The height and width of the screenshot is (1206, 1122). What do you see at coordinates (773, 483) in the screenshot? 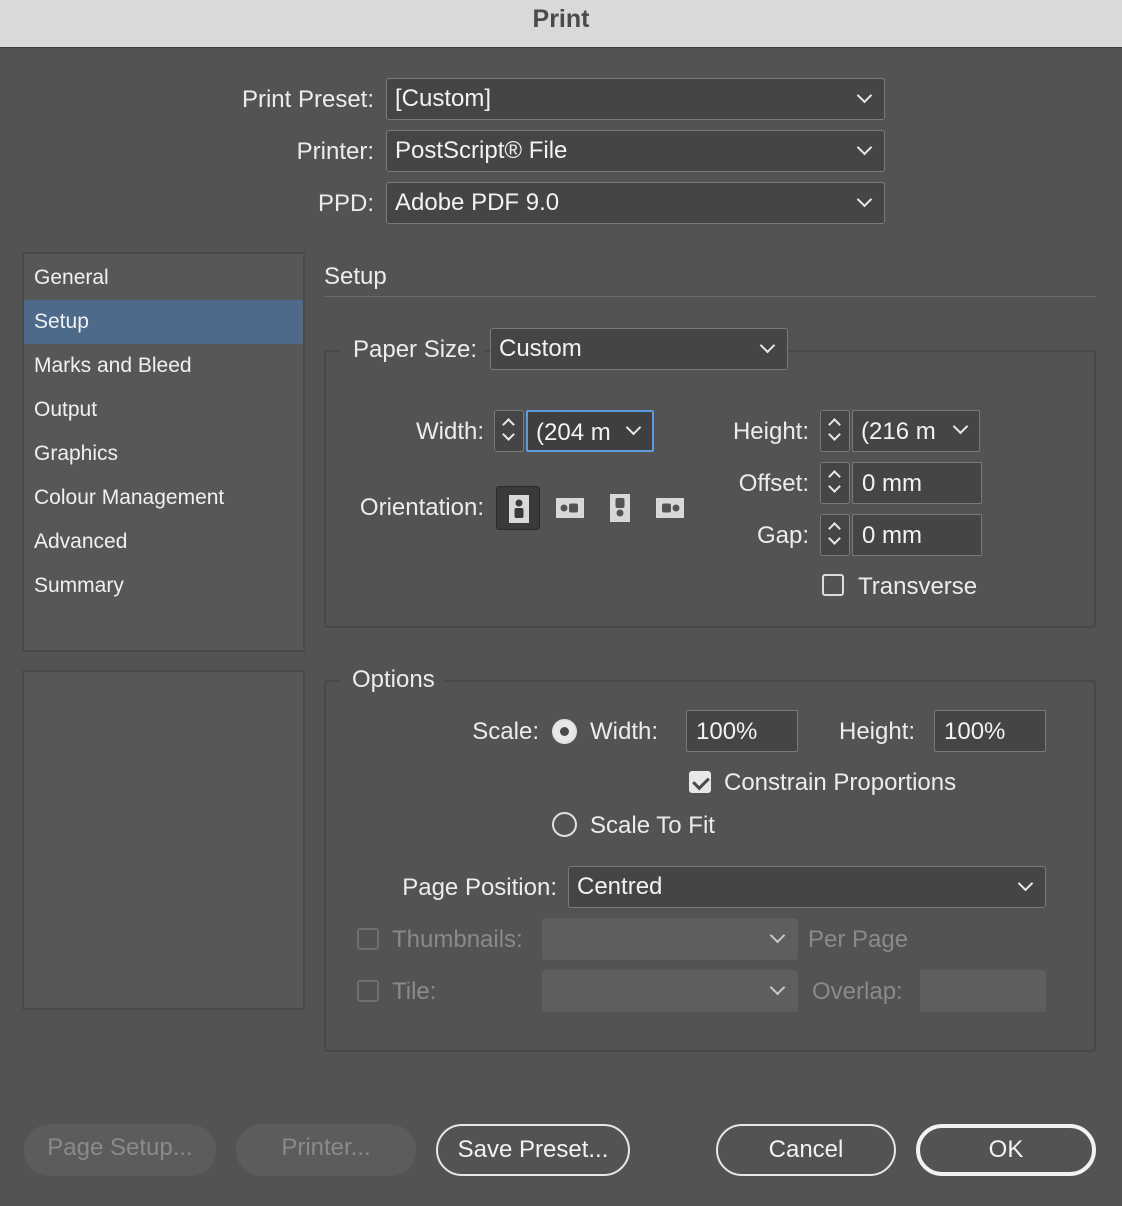
I see `offset-label: Offset:` at bounding box center [773, 483].